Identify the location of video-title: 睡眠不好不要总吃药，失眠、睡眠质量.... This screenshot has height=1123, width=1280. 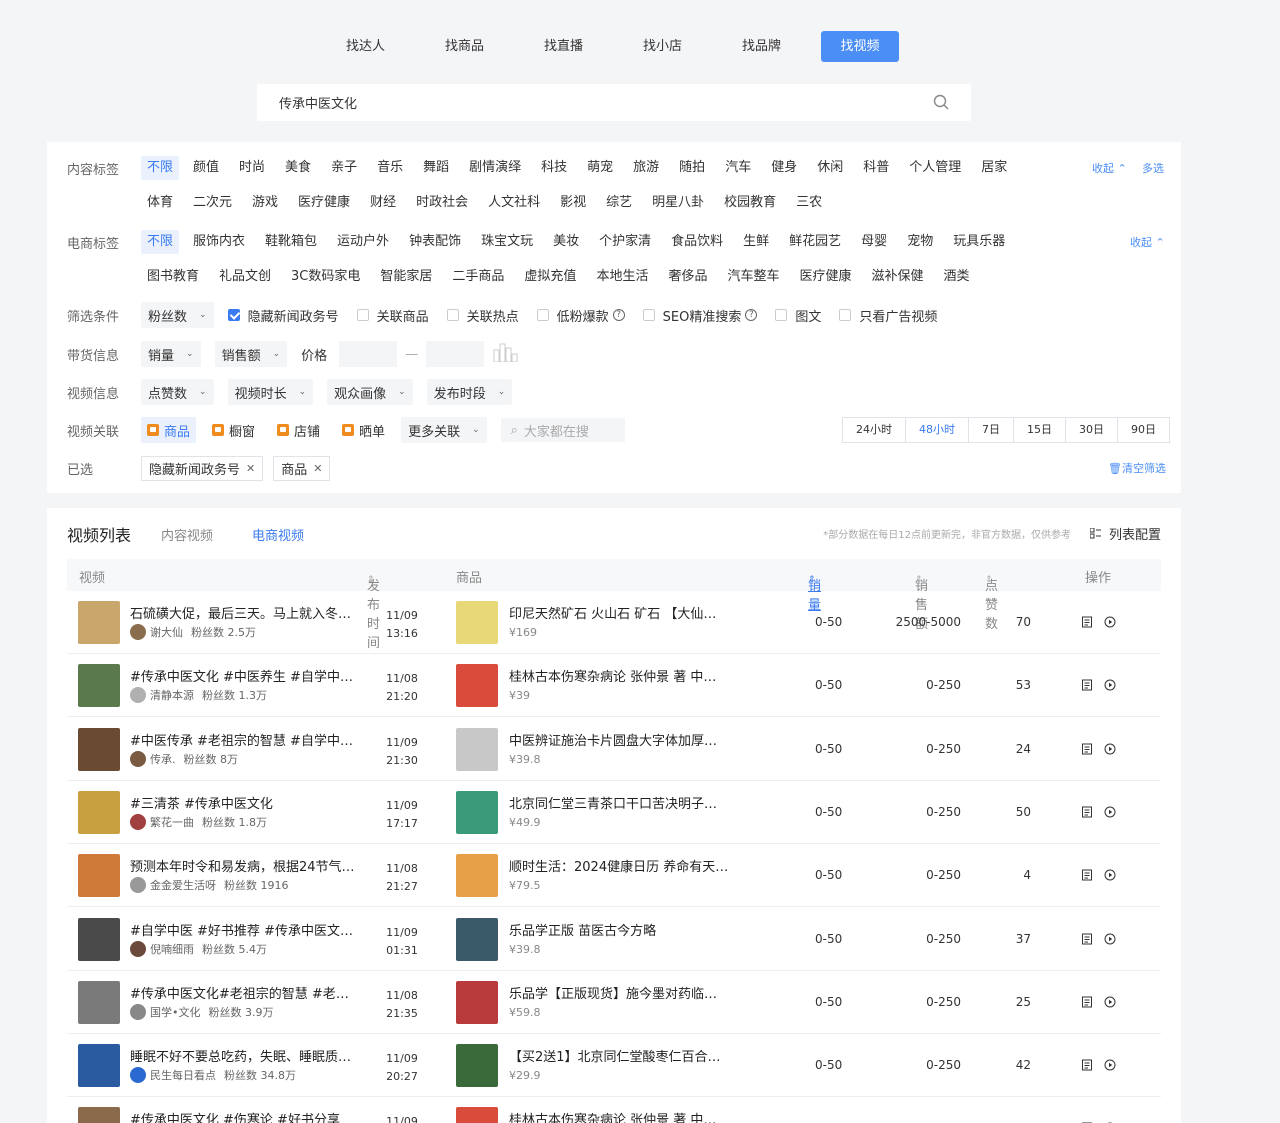
(242, 1055).